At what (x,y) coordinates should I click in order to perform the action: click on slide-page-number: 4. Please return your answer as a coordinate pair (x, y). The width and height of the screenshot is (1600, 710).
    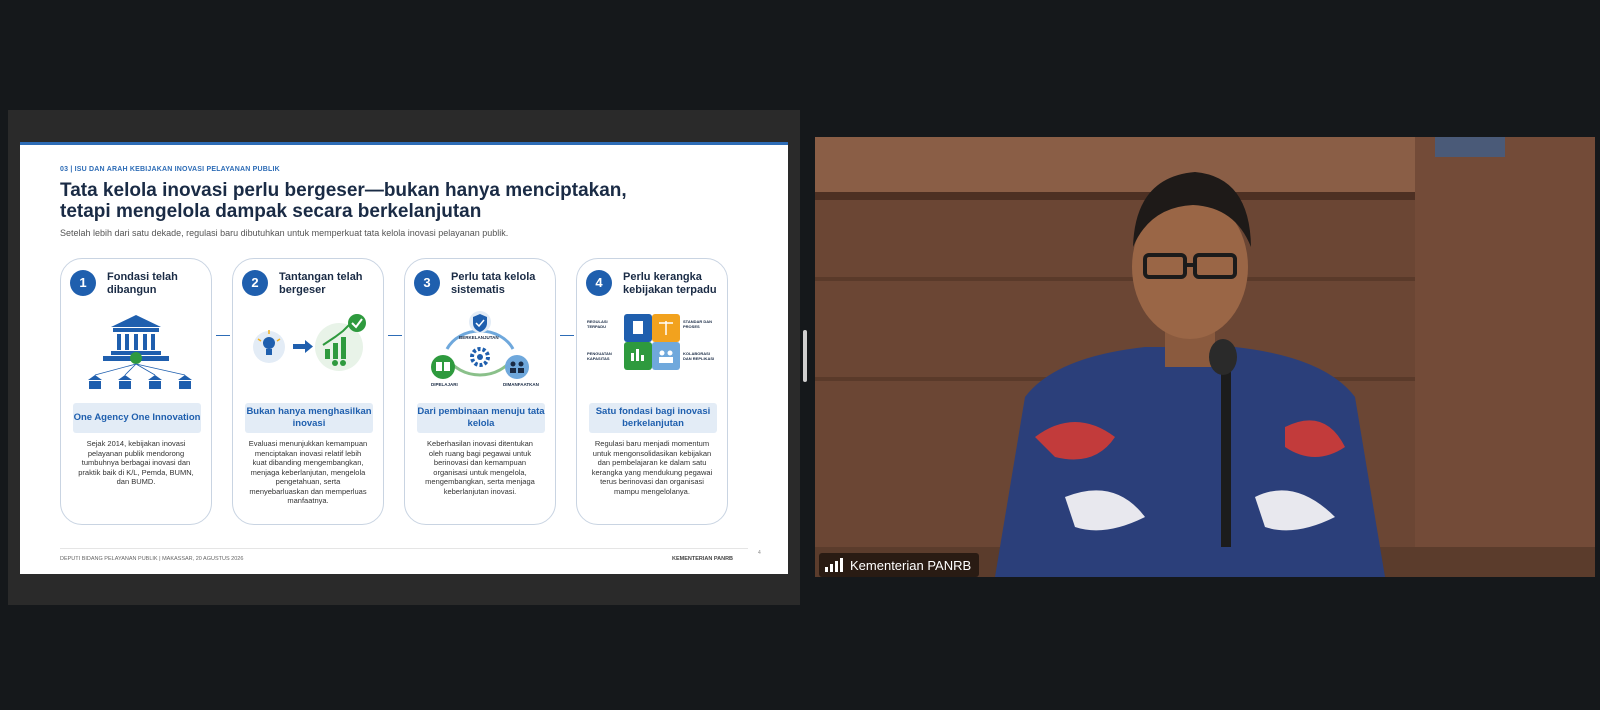
    Looking at the image, I should click on (759, 553).